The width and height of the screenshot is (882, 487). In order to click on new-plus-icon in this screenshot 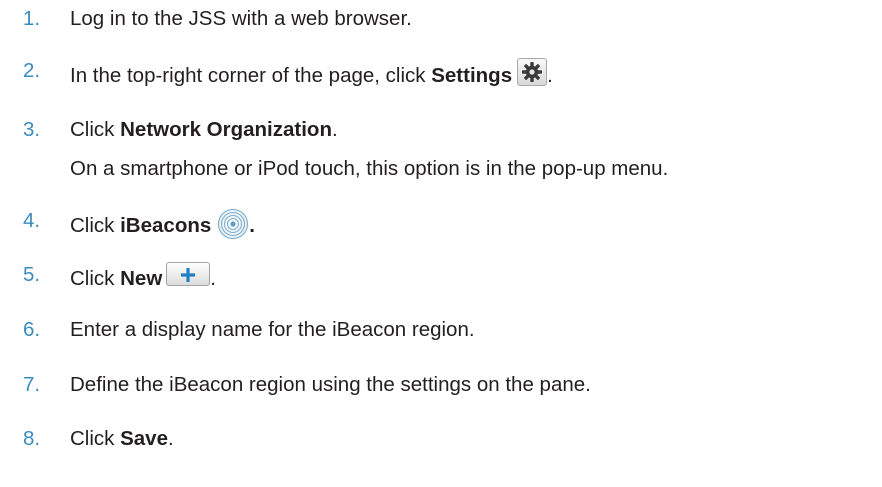, I will do `click(188, 274)`.